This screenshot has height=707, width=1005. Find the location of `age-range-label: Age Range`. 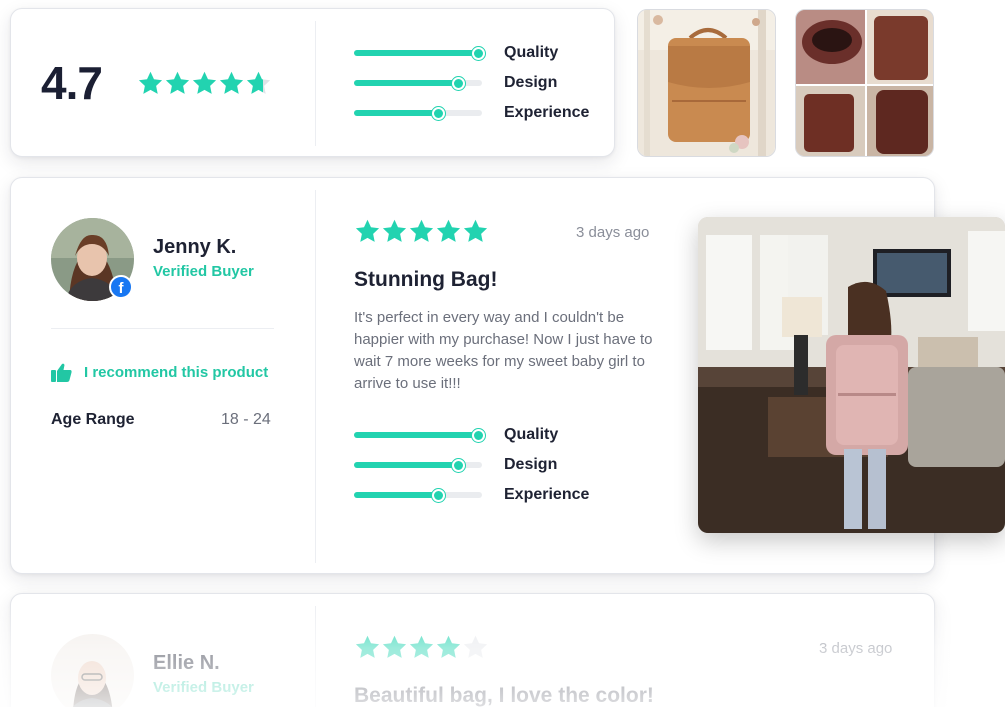

age-range-label: Age Range is located at coordinates (93, 419).